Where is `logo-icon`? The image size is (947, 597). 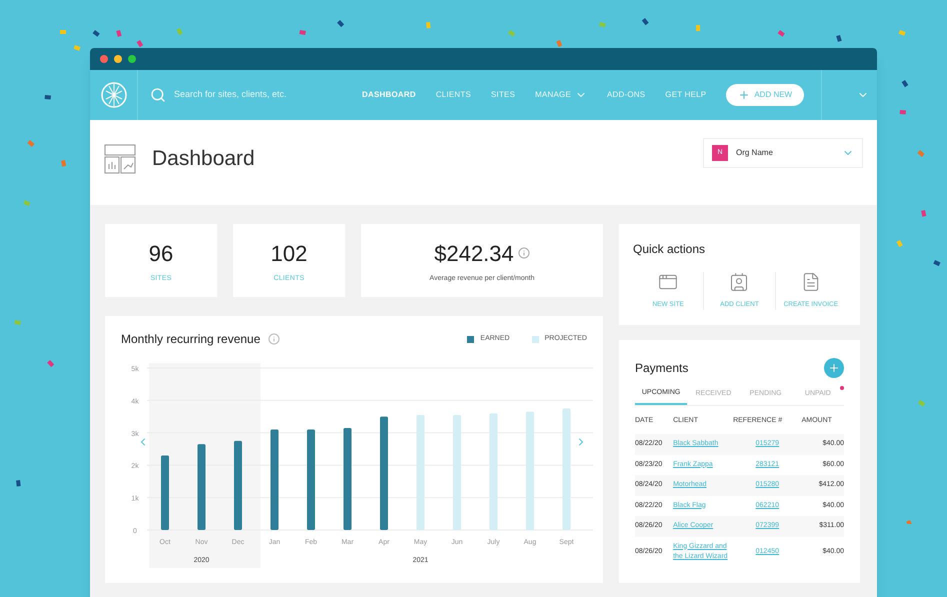
logo-icon is located at coordinates (113, 95).